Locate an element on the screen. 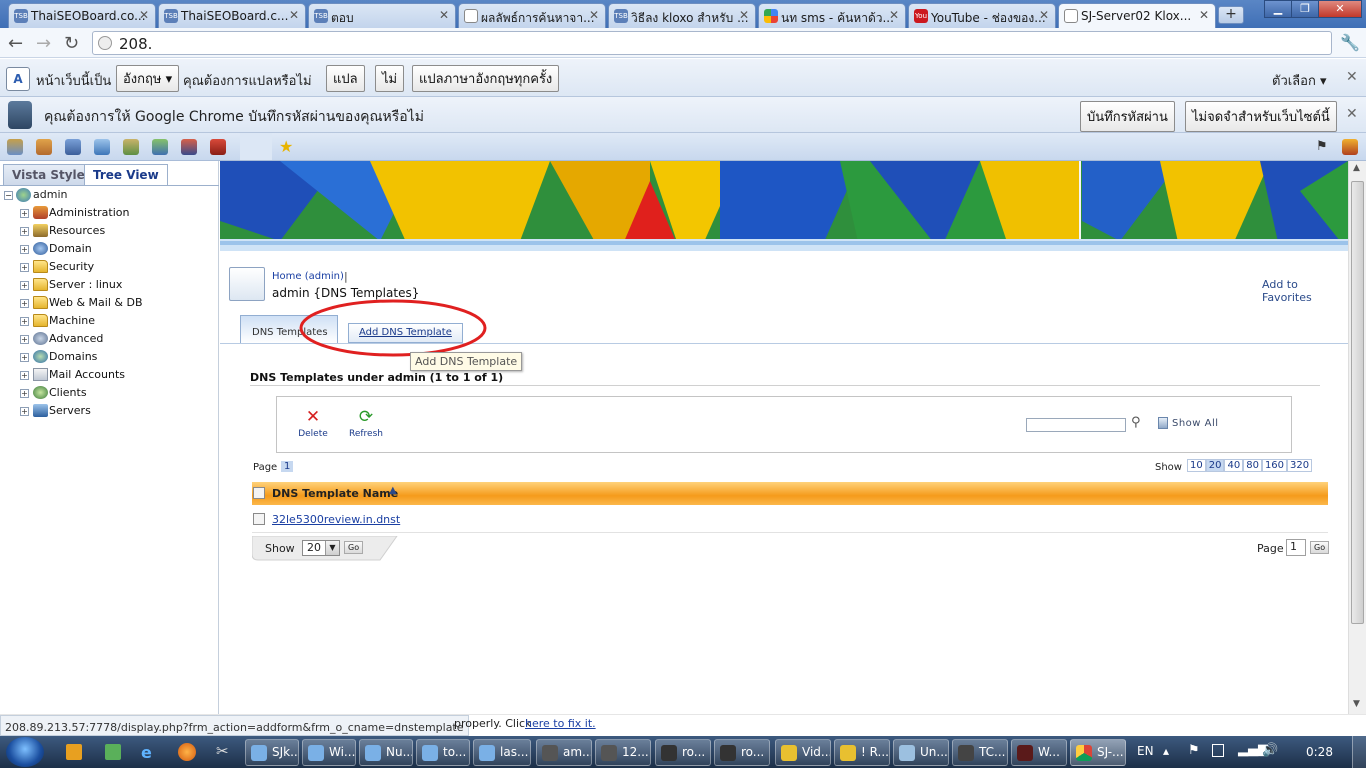 The image size is (1366, 768). firefox-icon is located at coordinates (187, 752).